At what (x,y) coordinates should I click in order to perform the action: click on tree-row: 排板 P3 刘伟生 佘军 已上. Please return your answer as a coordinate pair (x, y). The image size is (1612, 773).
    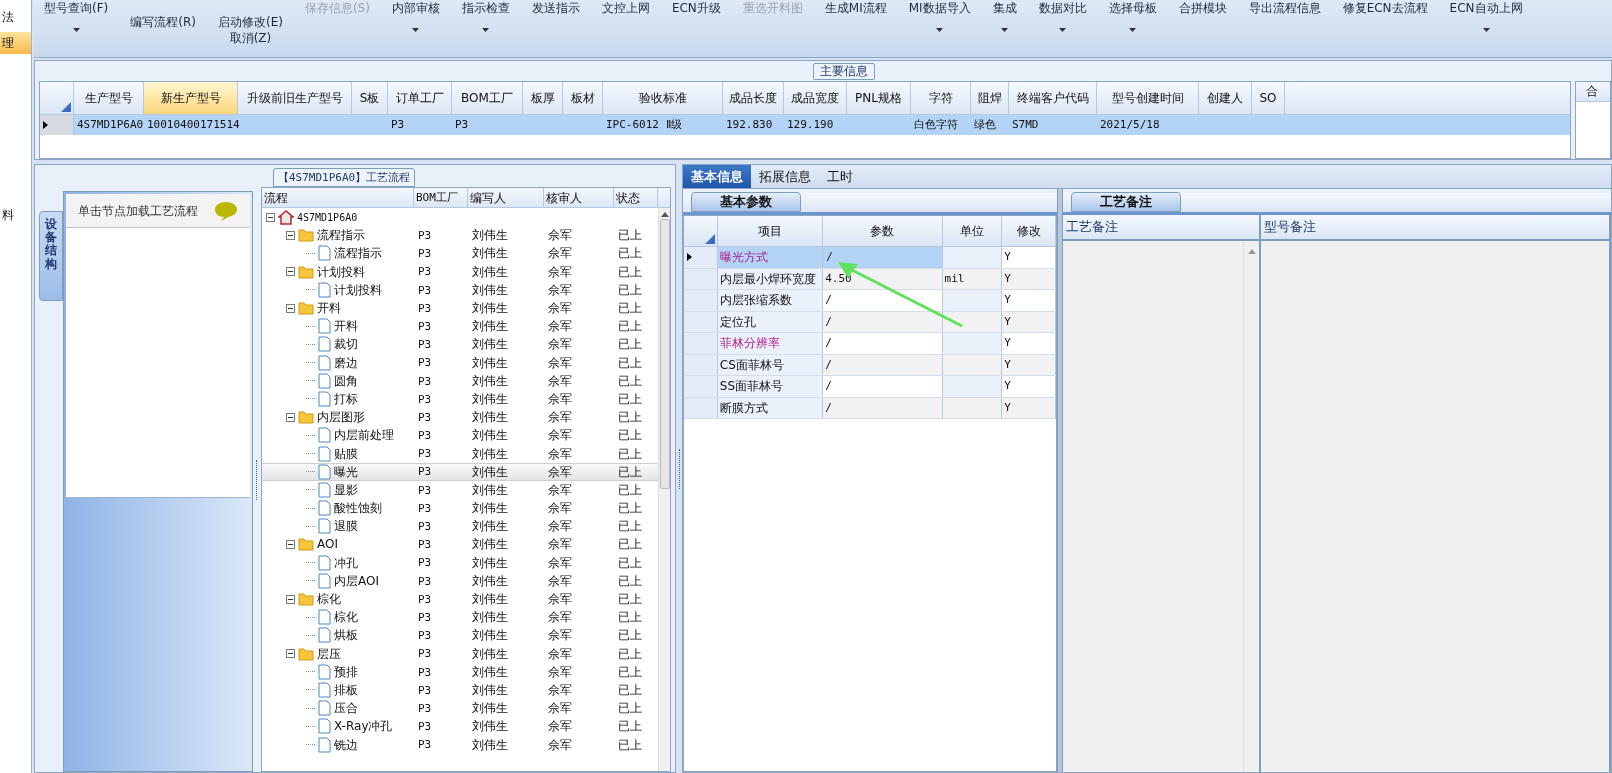
    Looking at the image, I should click on (460, 690).